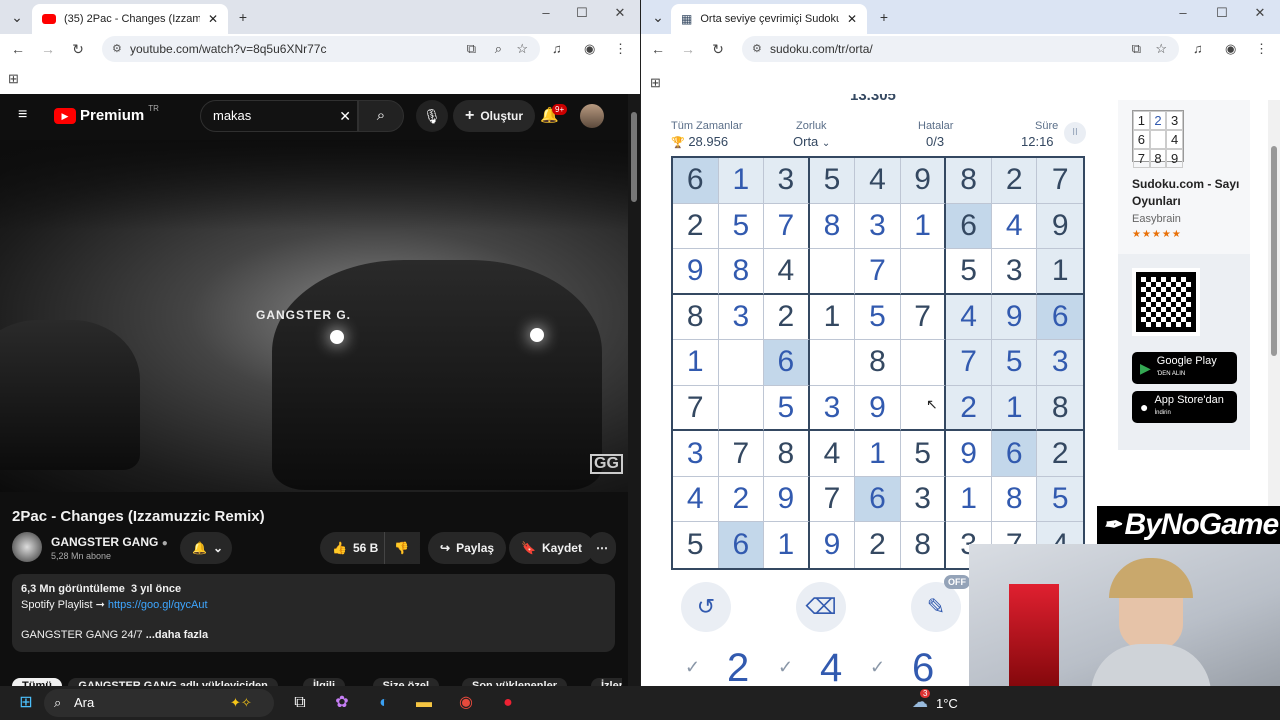 Image resolution: width=1280 pixels, height=720 pixels. What do you see at coordinates (514, 682) in the screenshot?
I see `filter-chip: Son yüklenenler` at bounding box center [514, 682].